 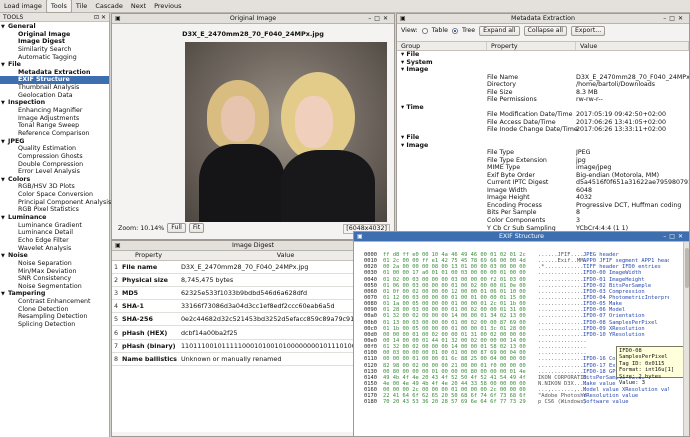 I want to click on tool-category: ▼ Noise, so click(x=54, y=256).